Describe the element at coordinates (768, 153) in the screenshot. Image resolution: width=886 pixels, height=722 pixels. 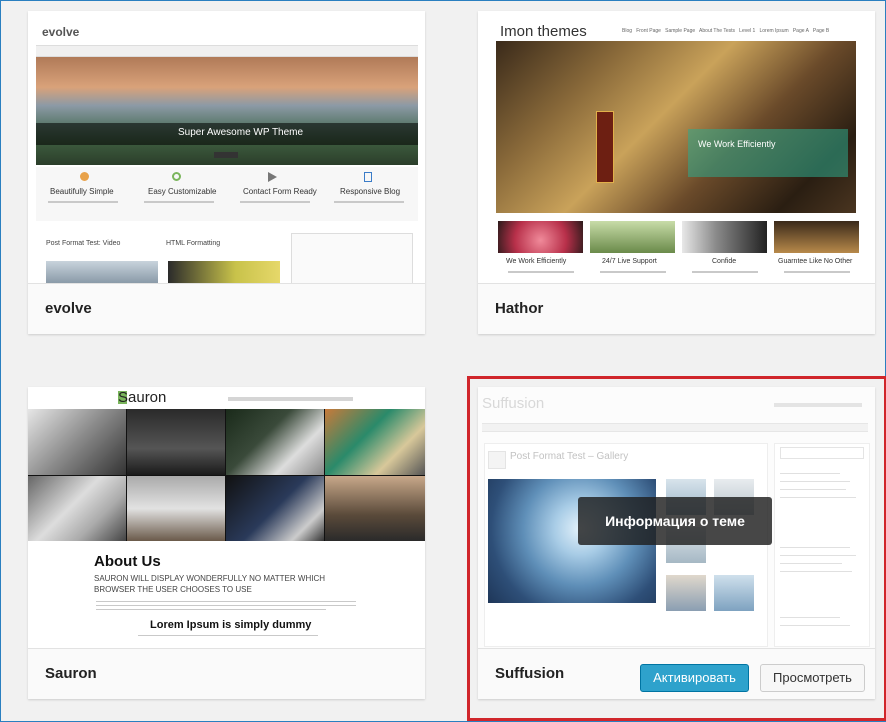
I see `preview-hero-caption-box` at that location.